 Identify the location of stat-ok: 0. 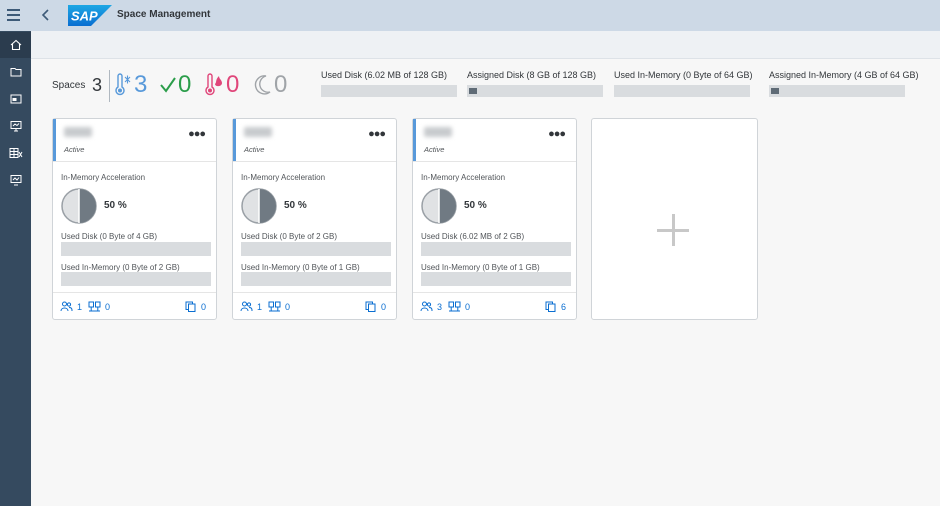
(175, 85).